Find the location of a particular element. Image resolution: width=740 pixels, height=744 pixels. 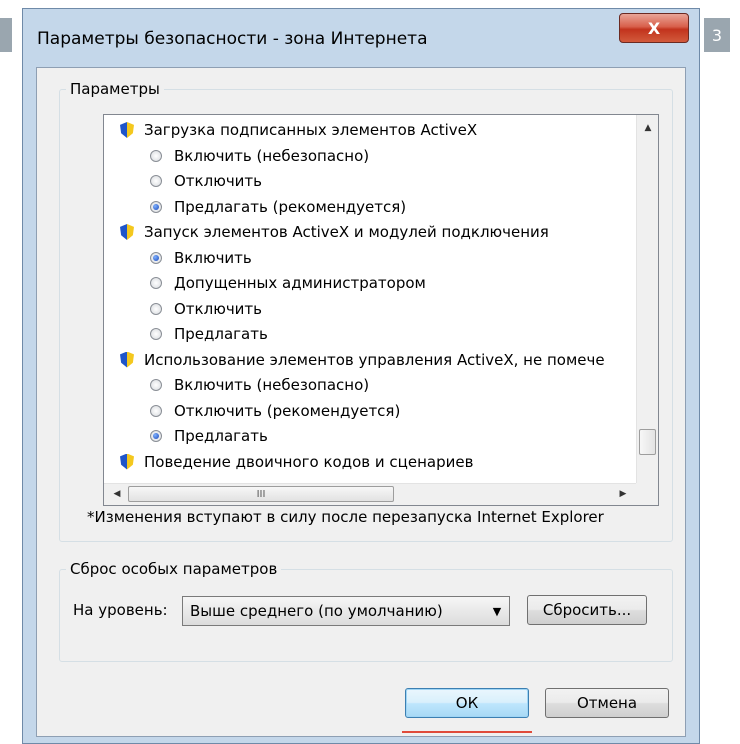

params-legend: Параметры is located at coordinates (115, 89).